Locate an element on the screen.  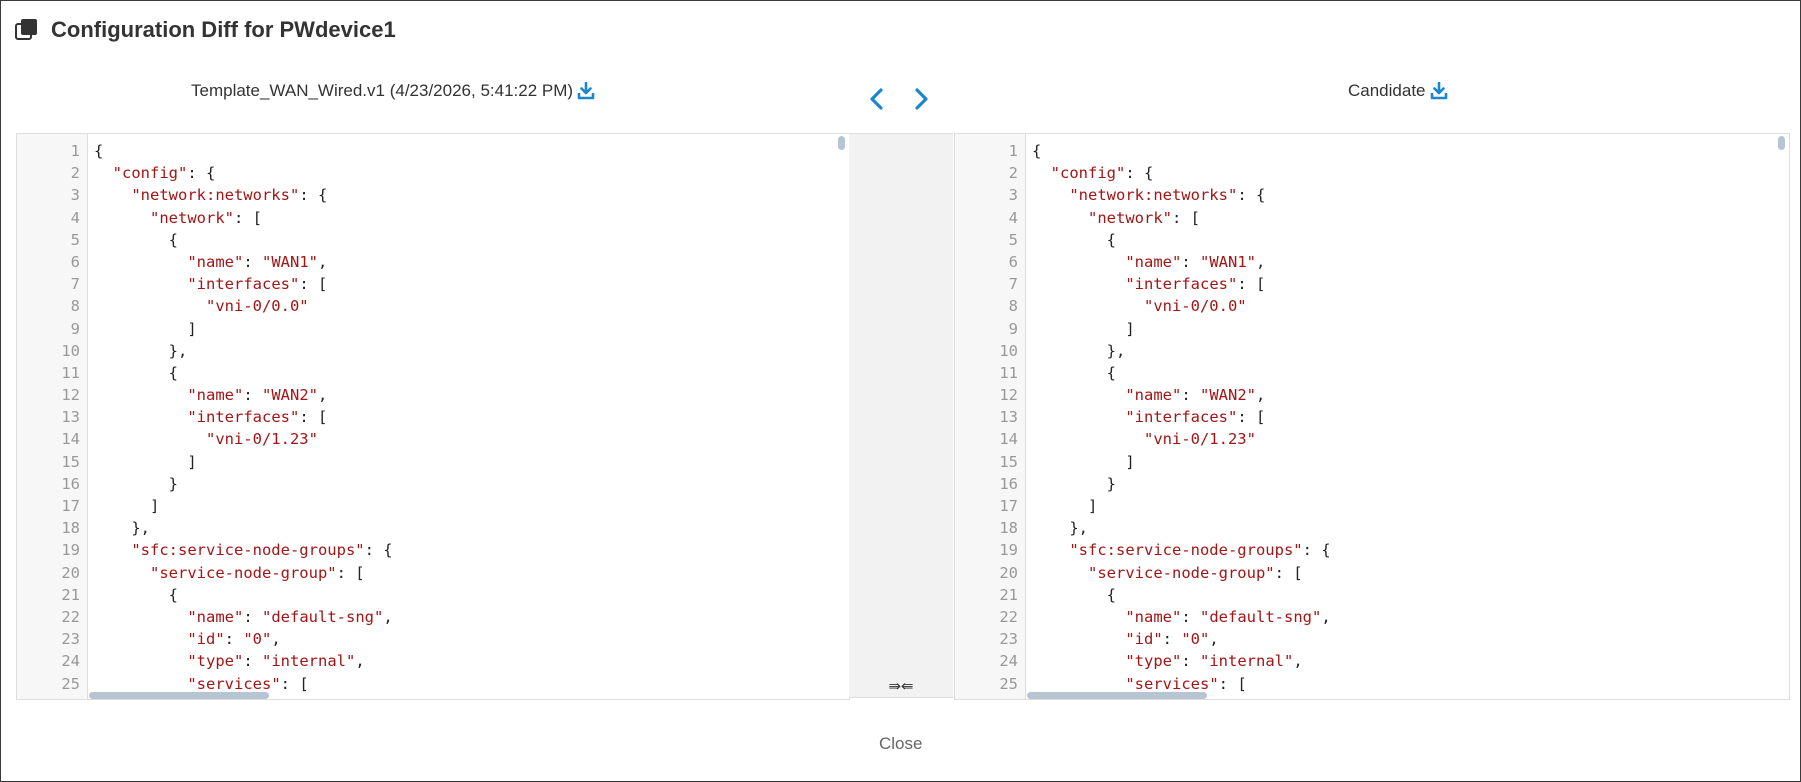
code-line: 11 { is located at coordinates (205, 373).